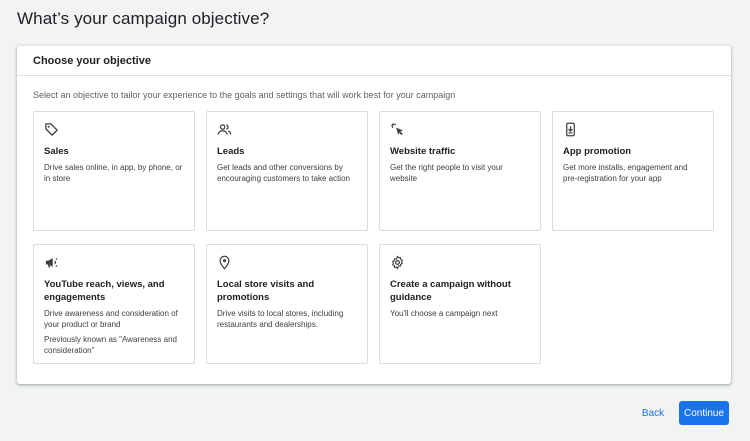  I want to click on objective-title: Sales, so click(56, 151).